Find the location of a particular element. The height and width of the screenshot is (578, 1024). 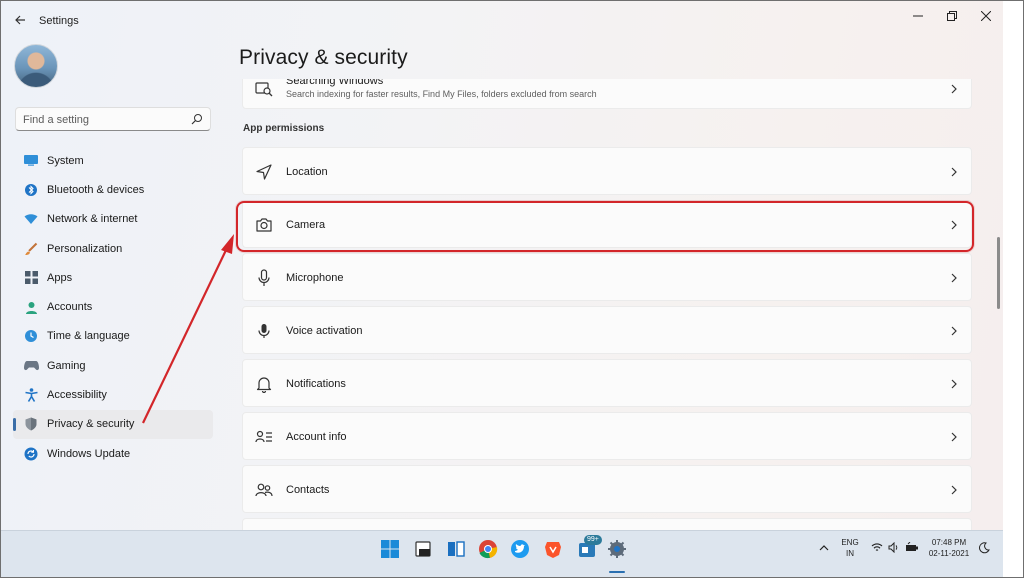

sidebar-item-label: Windows Update is located at coordinates (89, 453).